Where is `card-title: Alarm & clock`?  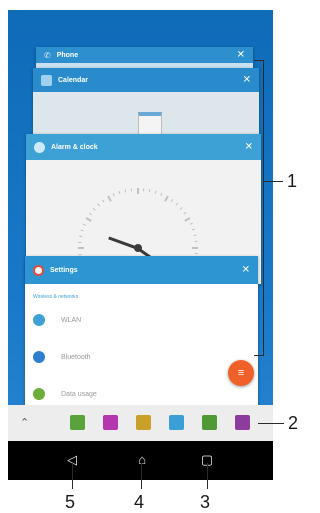
card-title: Alarm & clock is located at coordinates (74, 147).